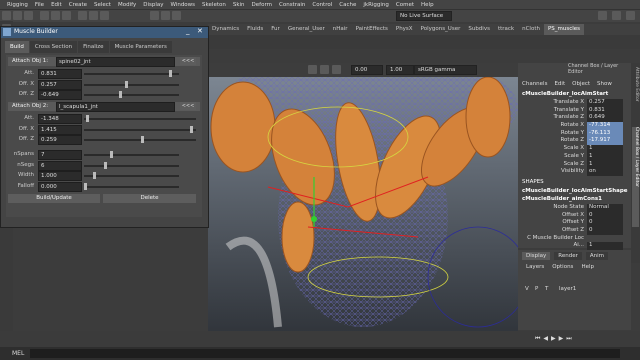 Image resolution: width=640 pixels, height=360 pixels. What do you see at coordinates (616, 15) in the screenshot?
I see `channel-box-toggle-icon` at bounding box center [616, 15].